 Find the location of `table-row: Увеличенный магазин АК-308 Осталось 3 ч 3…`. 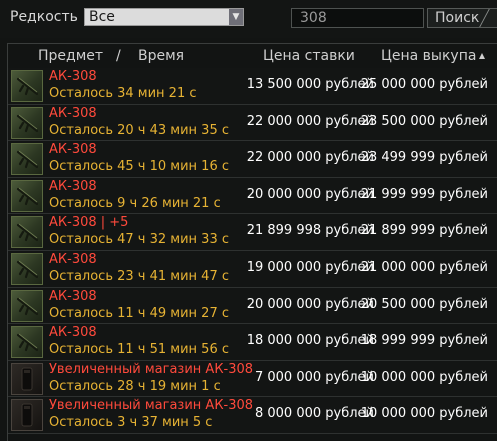

table-row: Увеличенный магазин АК-308 Осталось 3 ч 3… is located at coordinates (252, 415).